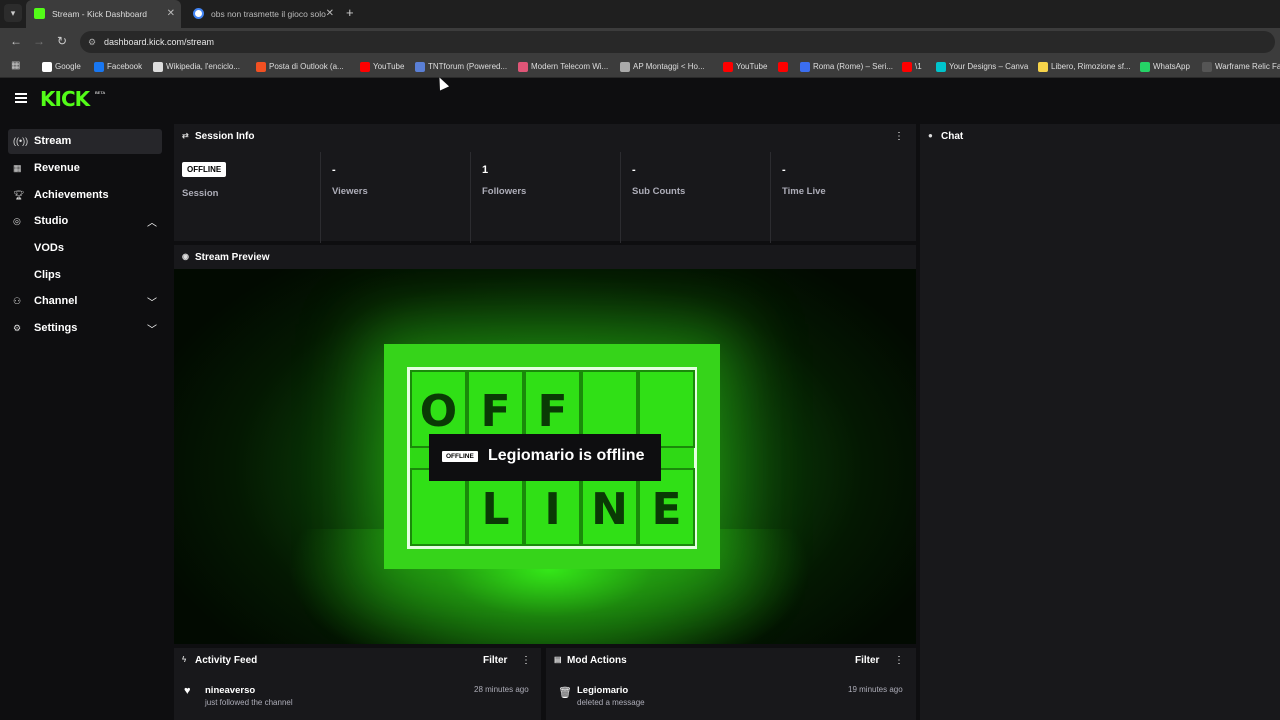  I want to click on sidebar-item-revenue: ▦ Revenue, so click(85, 168).